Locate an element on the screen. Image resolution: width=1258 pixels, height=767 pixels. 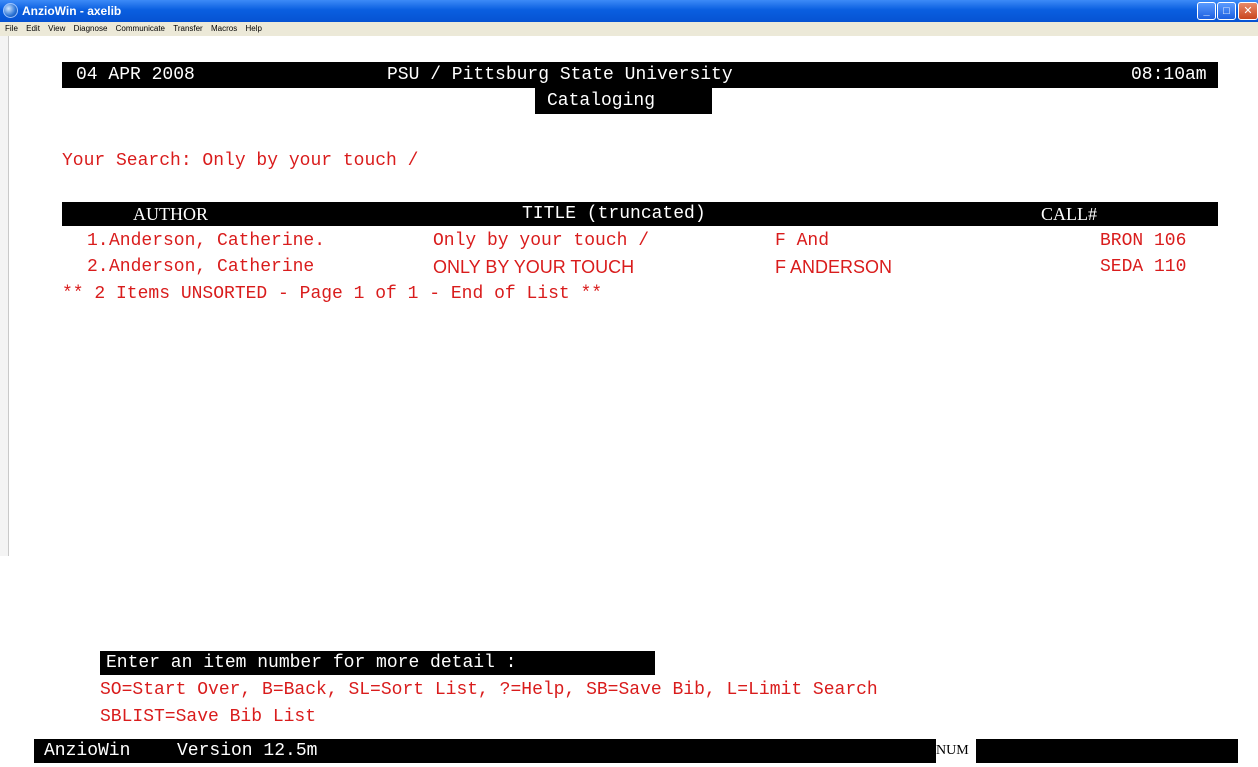
window-titlebar: AnzioWin - axelib _ □ ✕ is located at coordinates (629, 11).